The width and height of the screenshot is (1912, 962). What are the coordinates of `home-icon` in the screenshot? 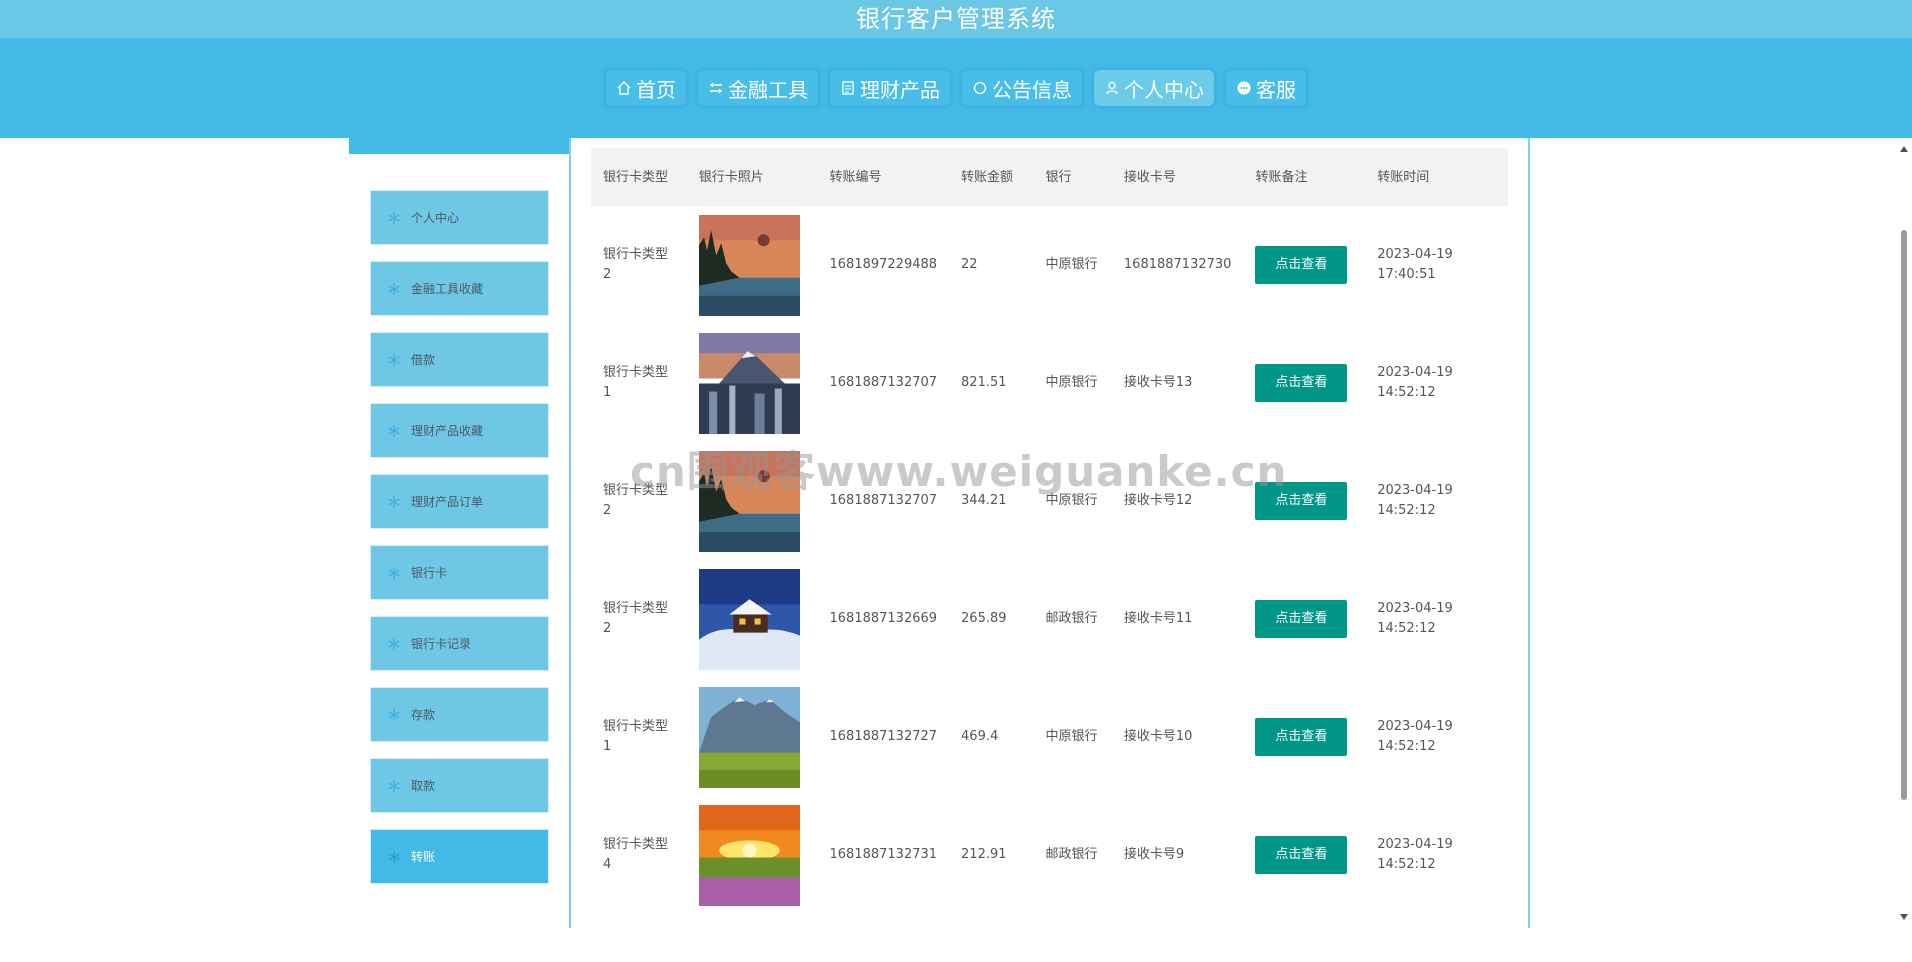 It's located at (624, 88).